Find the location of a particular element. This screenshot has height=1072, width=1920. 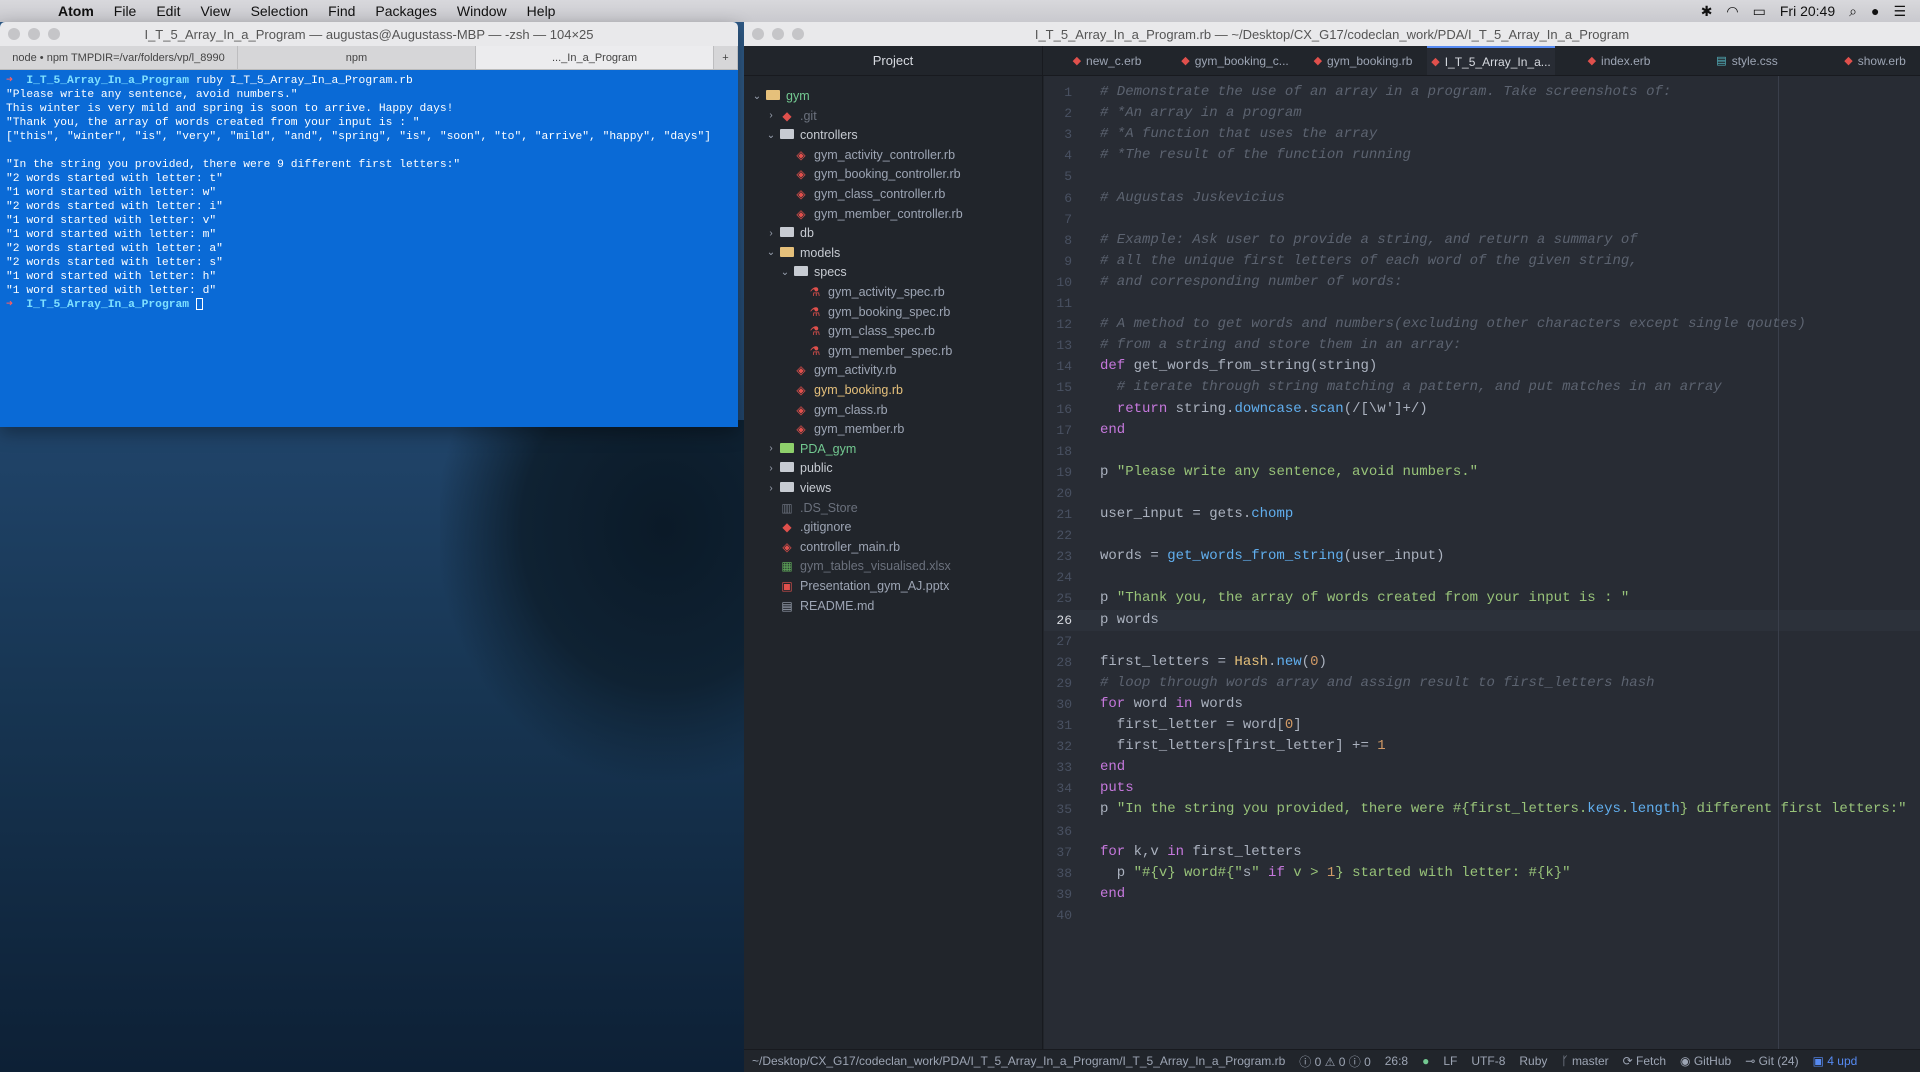

tree-item: ◆ .gitignore is located at coordinates (807, 527).